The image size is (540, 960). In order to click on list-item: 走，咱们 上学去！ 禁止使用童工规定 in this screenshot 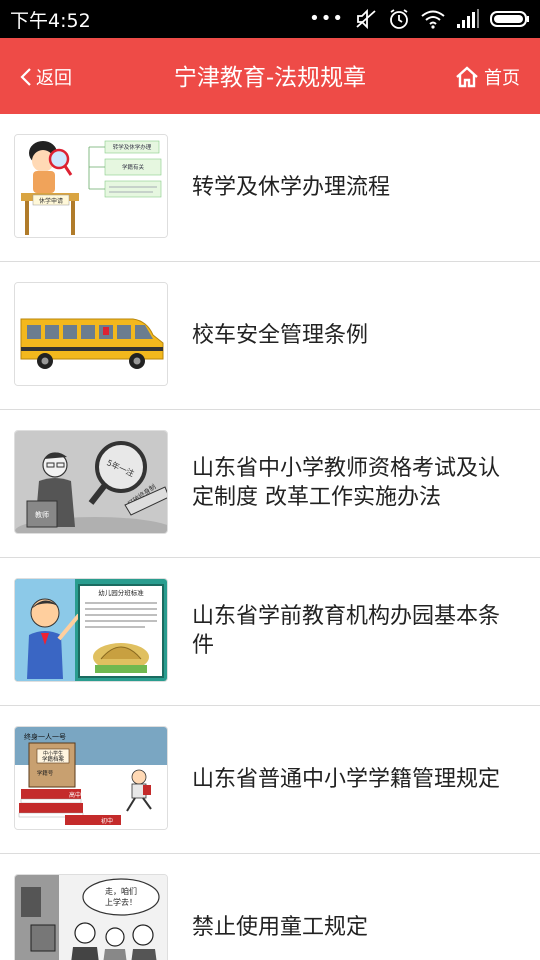, I will do `click(270, 907)`.